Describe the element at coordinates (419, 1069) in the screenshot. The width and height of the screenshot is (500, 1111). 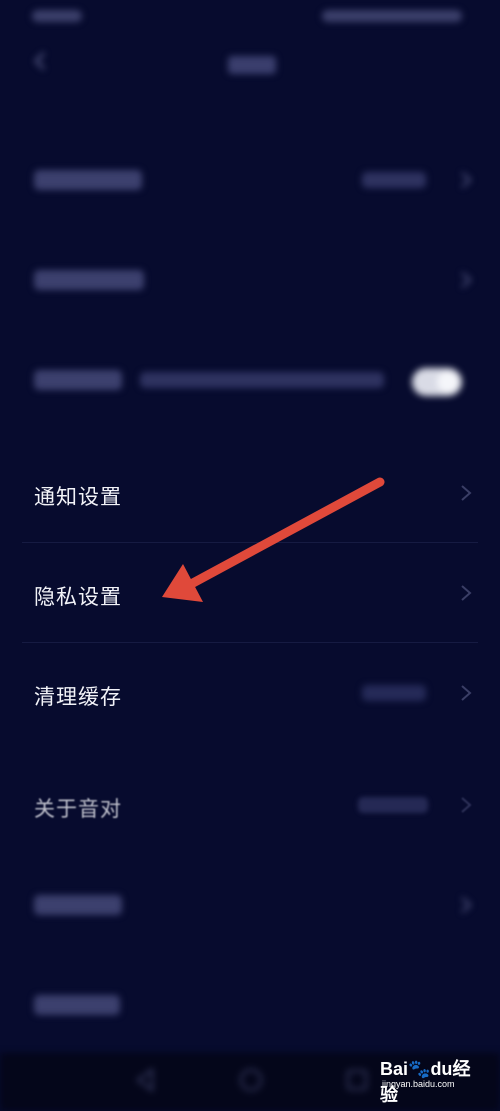
I see `paw-icon: 🐾` at that location.